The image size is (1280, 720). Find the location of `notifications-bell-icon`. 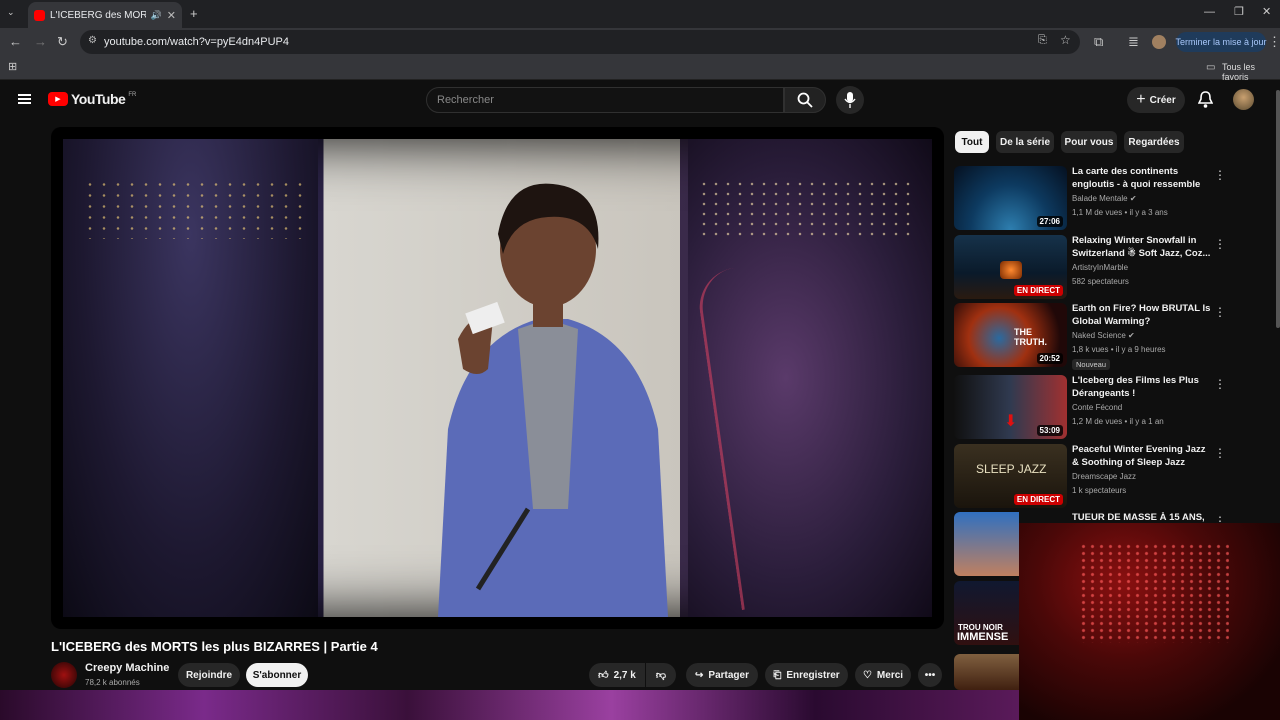

notifications-bell-icon is located at coordinates (1205, 100).